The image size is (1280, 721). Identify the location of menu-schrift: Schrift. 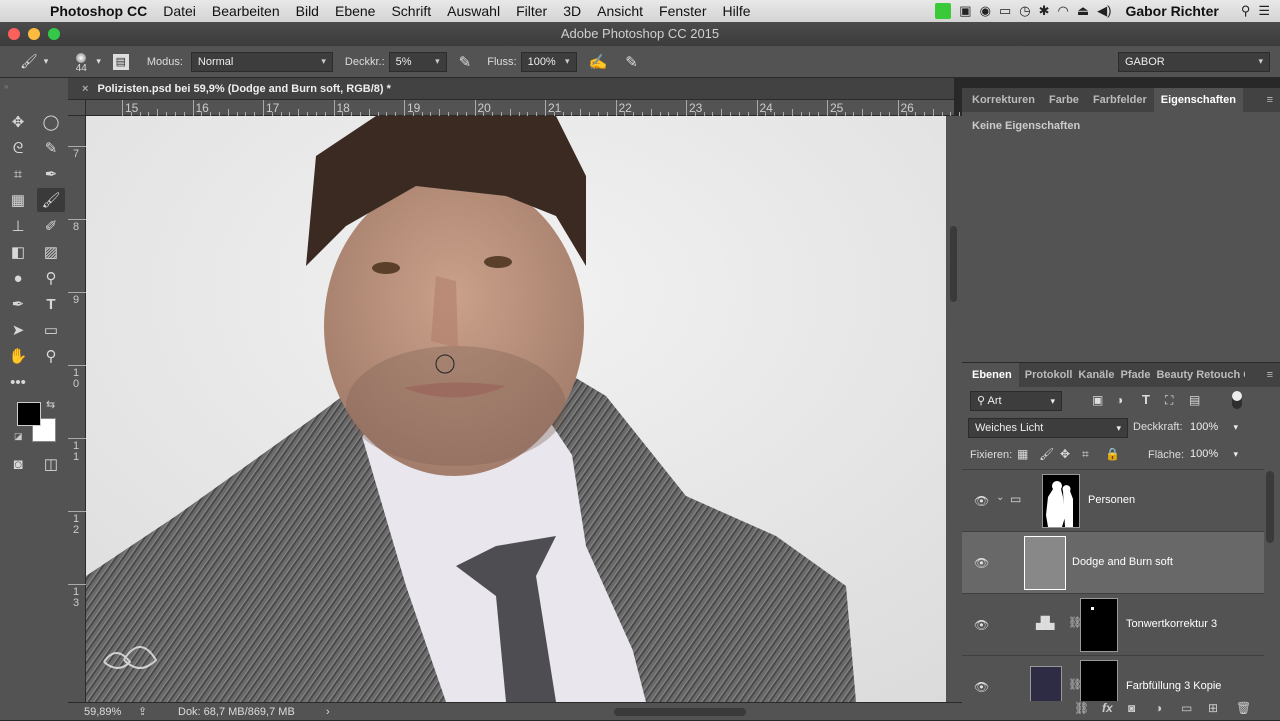
(411, 11).